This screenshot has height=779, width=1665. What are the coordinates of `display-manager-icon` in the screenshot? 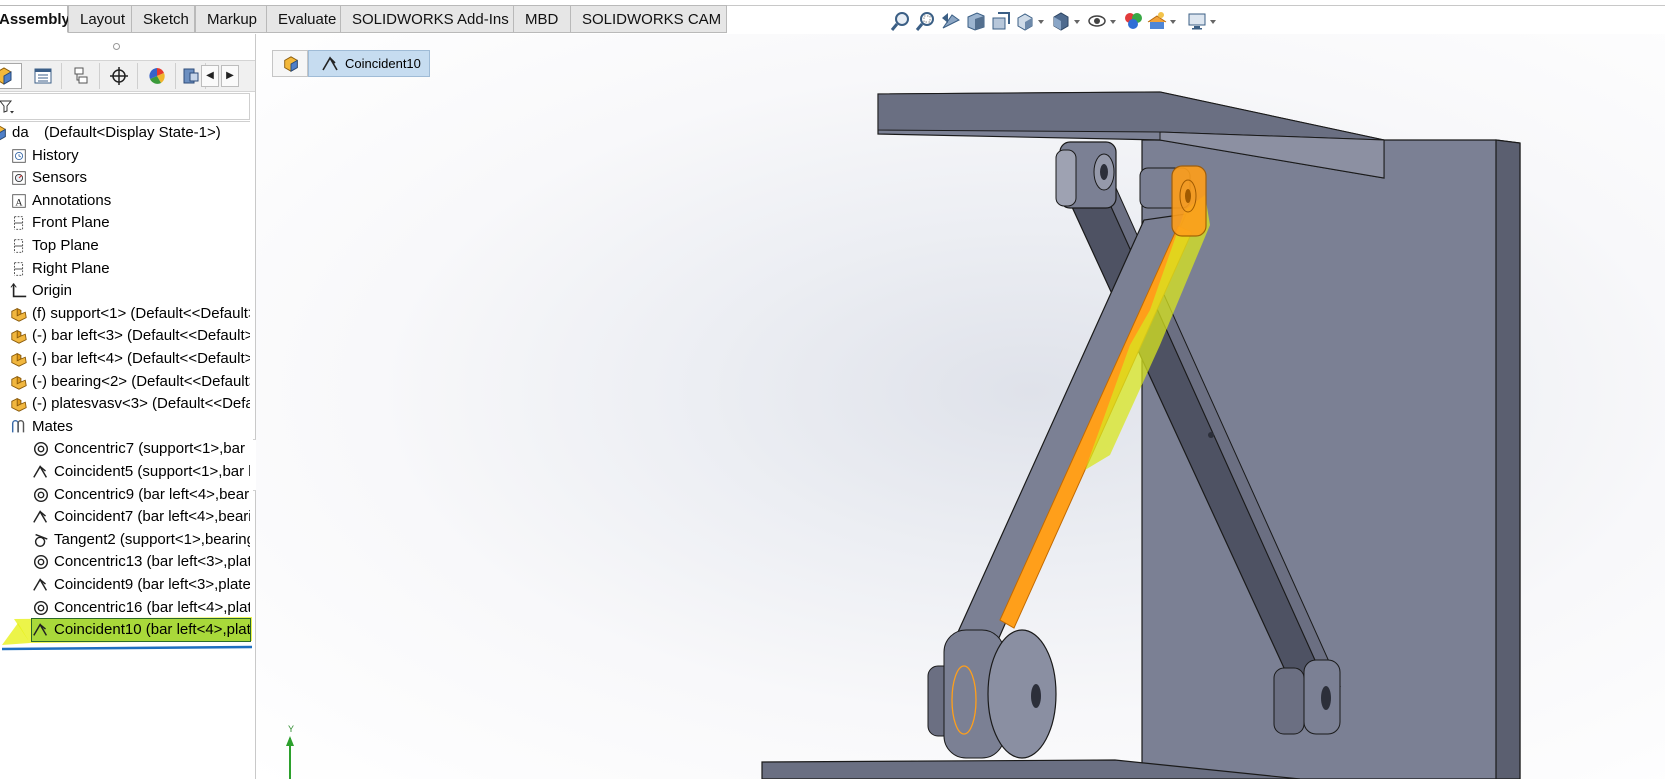 It's located at (156, 76).